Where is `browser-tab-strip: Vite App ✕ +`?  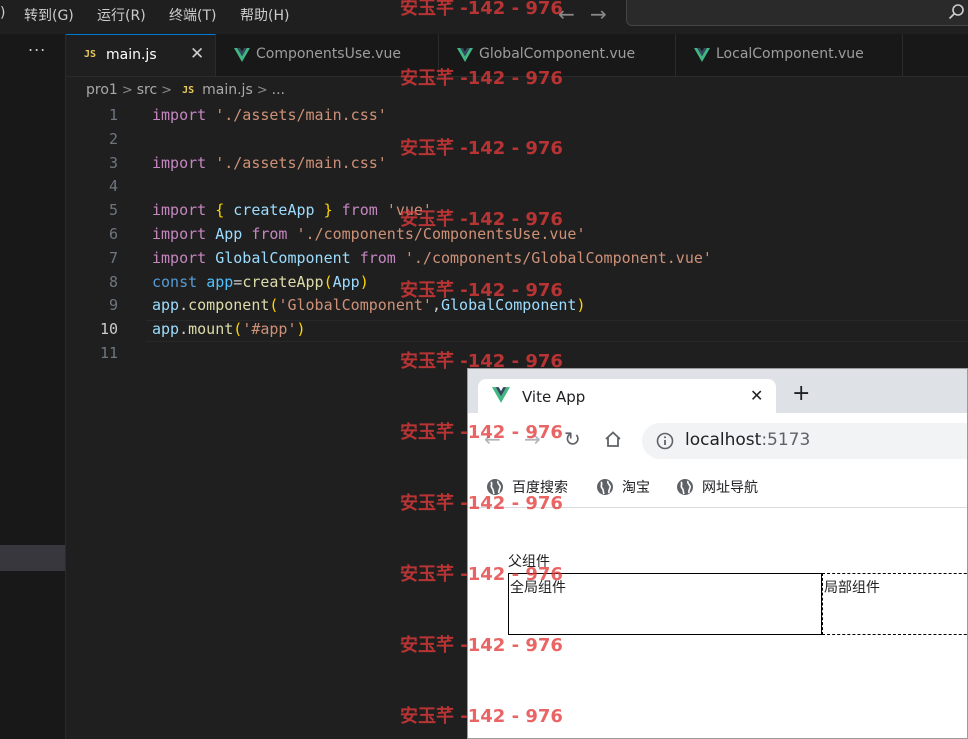
browser-tab-strip: Vite App ✕ + is located at coordinates (717, 391).